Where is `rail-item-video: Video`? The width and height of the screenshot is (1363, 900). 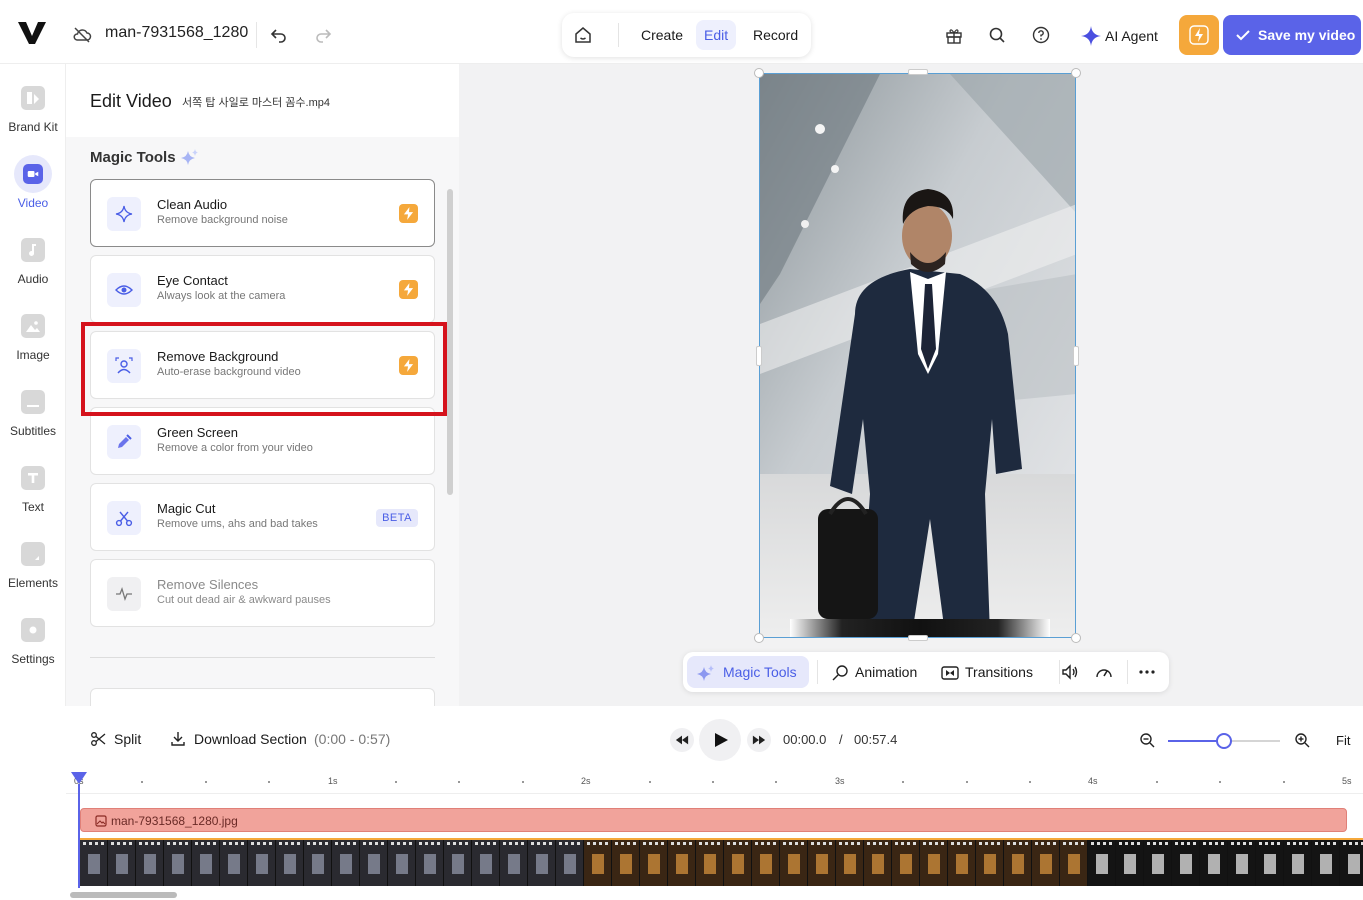 rail-item-video: Video is located at coordinates (33, 193).